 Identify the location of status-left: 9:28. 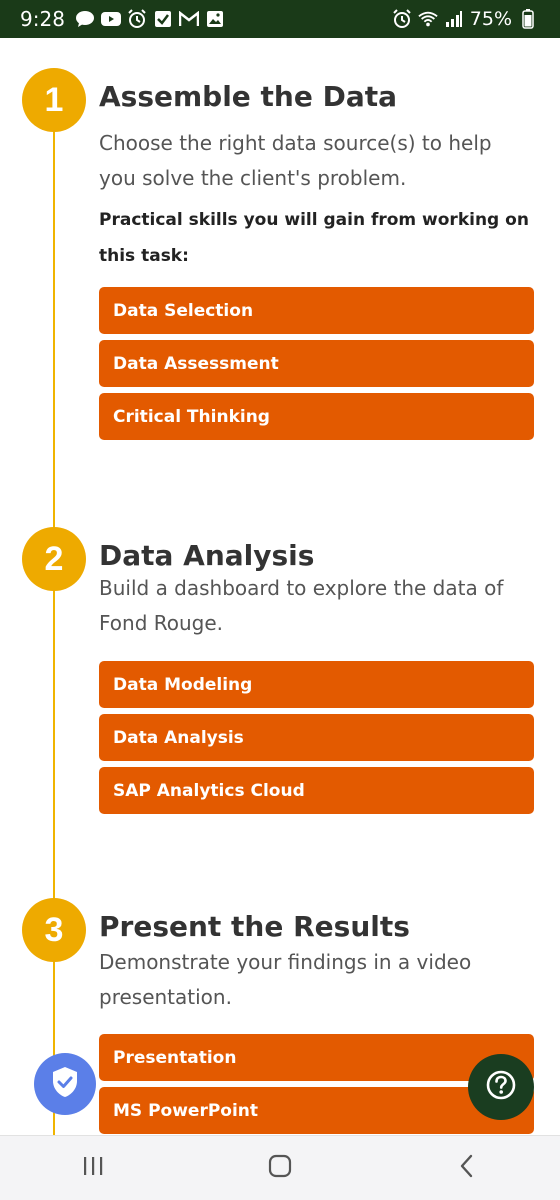
(122, 19).